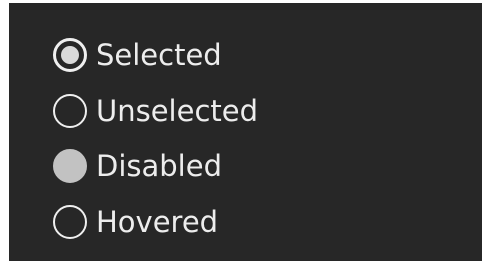  What do you see at coordinates (70, 222) in the screenshot?
I see `radio-button-hovered` at bounding box center [70, 222].